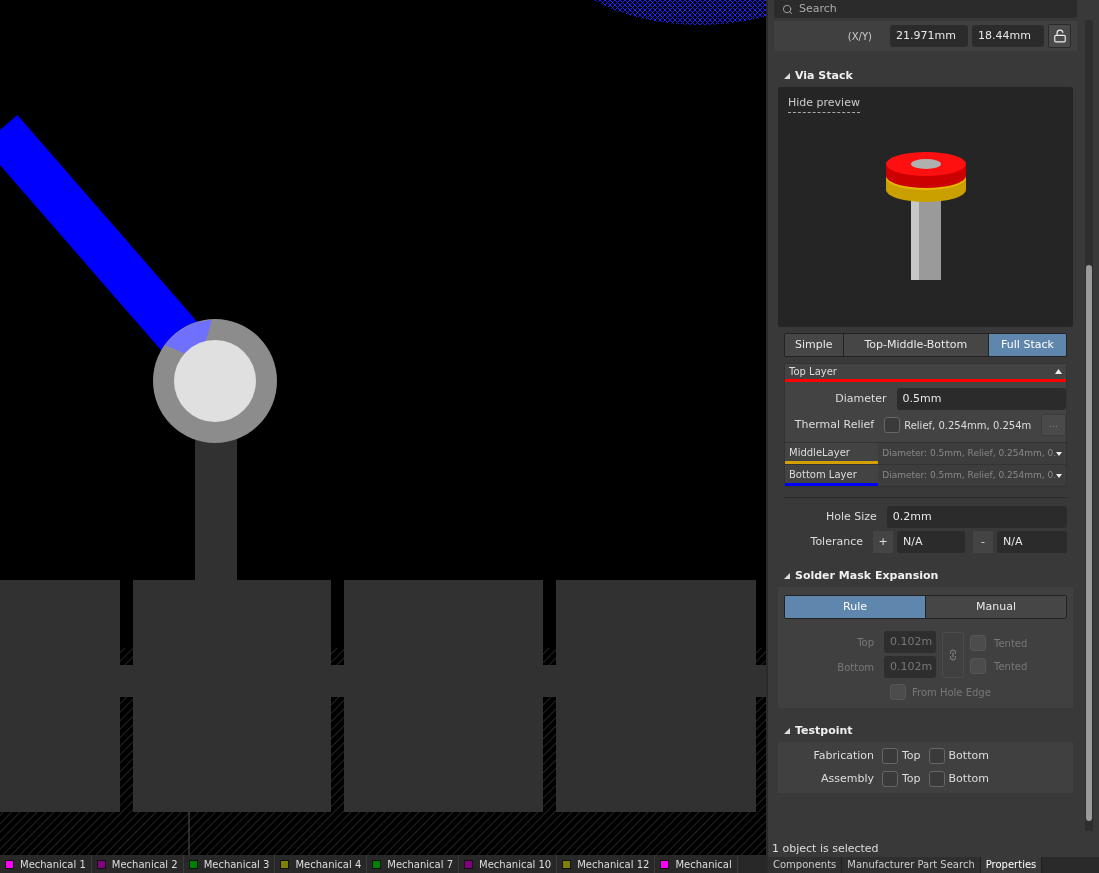 The height and width of the screenshot is (873, 1099). What do you see at coordinates (915, 345) in the screenshot?
I see `mode-tab: Top-Middle-Bottom` at bounding box center [915, 345].